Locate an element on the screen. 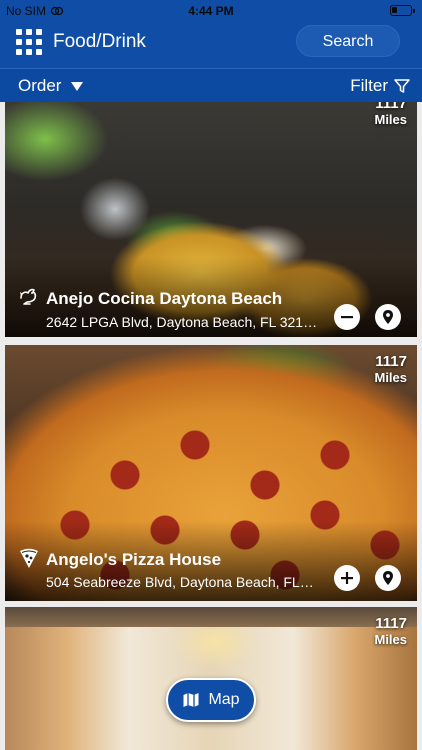 This screenshot has width=422, height=750. battery-level is located at coordinates (394, 10).